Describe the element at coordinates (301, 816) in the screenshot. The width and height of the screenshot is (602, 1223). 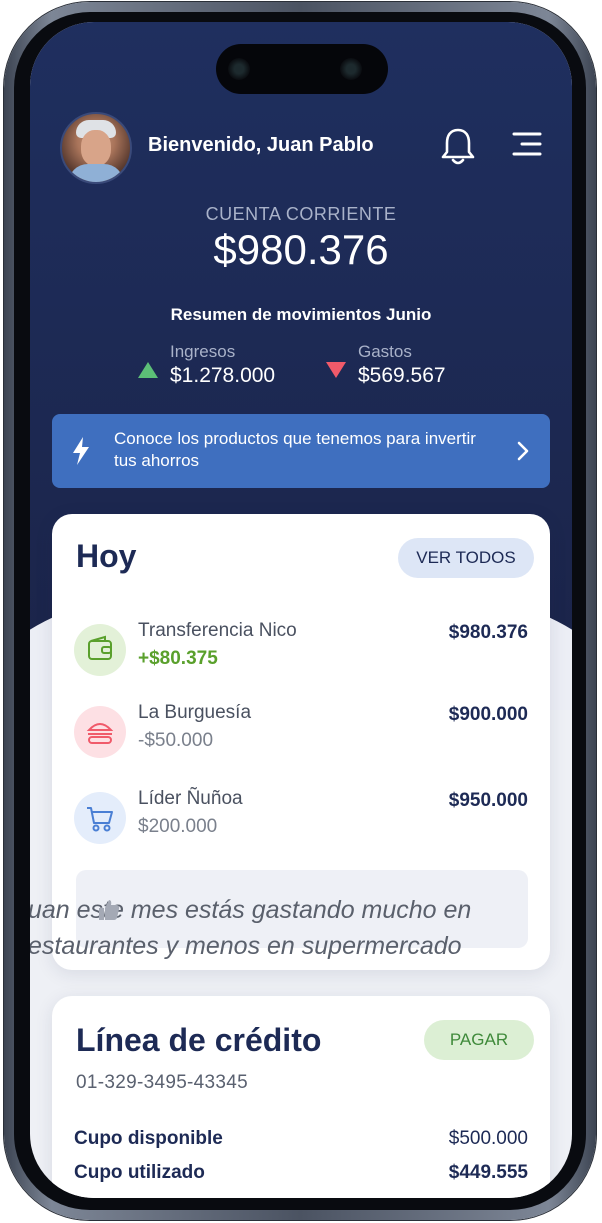
I see `transaction-row: Líder Ñuñoa $200.000 $950.000` at that location.